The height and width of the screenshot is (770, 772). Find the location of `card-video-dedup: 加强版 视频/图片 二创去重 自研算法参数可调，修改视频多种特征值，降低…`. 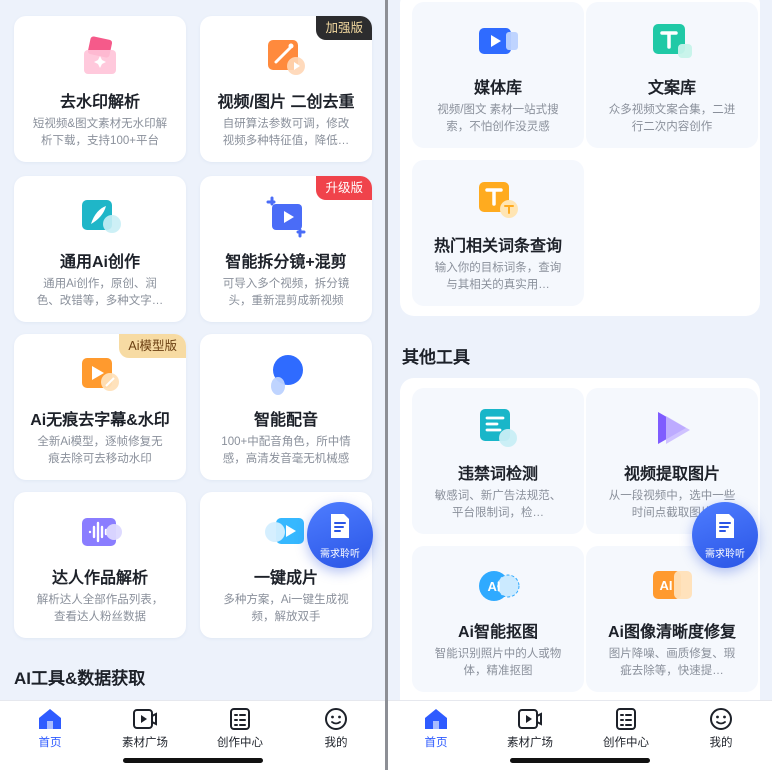

card-video-dedup: 加强版 视频/图片 二创去重 自研算法参数可调，修改视频多种特征值，降低… is located at coordinates (286, 89).